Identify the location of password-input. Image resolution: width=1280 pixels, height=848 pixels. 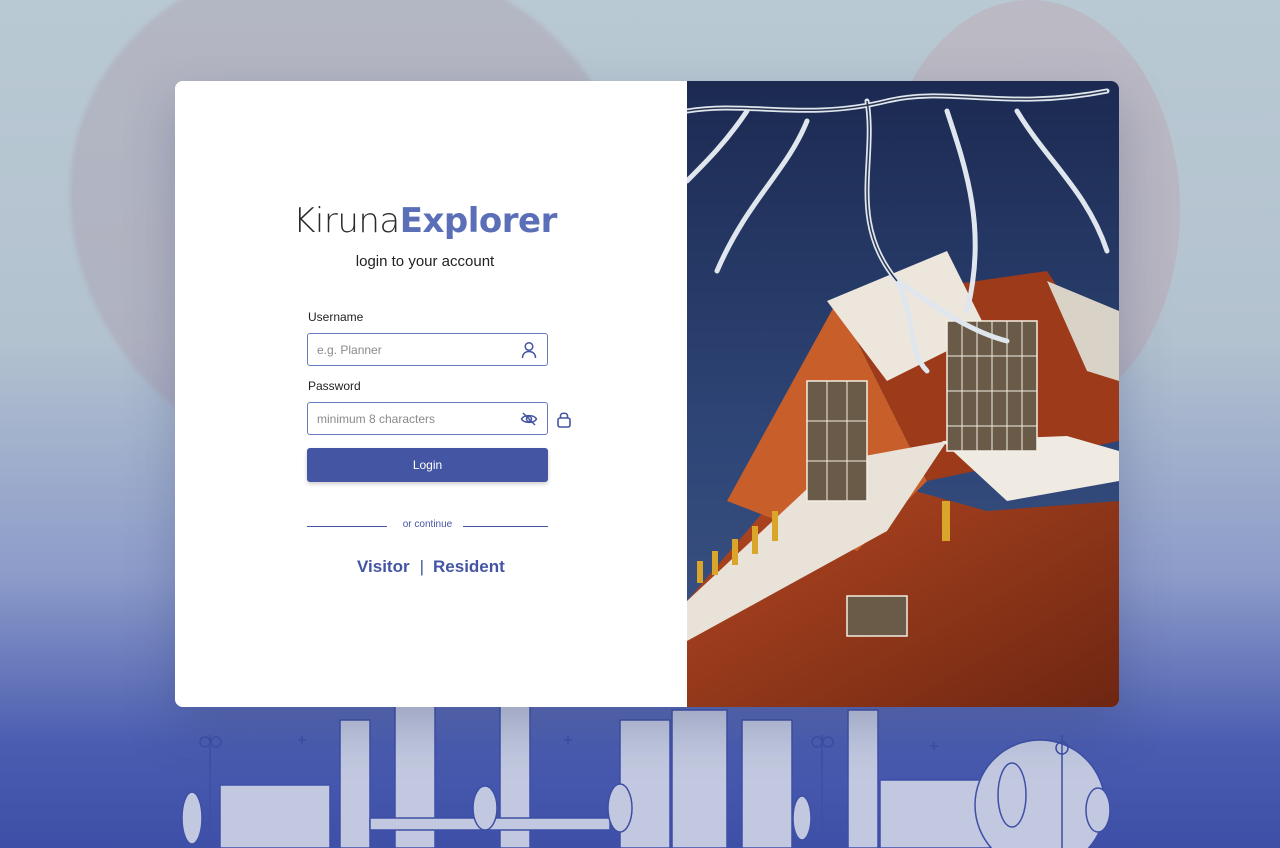
(418, 418).